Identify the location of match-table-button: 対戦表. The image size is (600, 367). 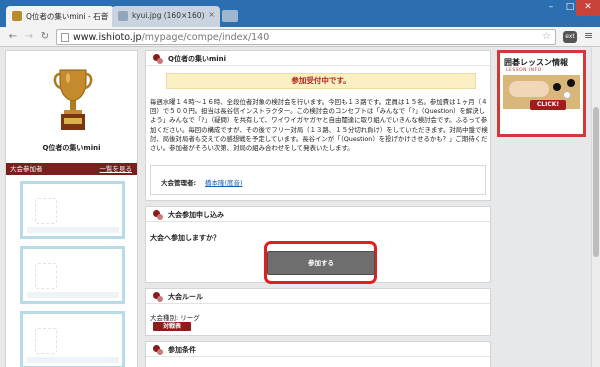
(172, 326).